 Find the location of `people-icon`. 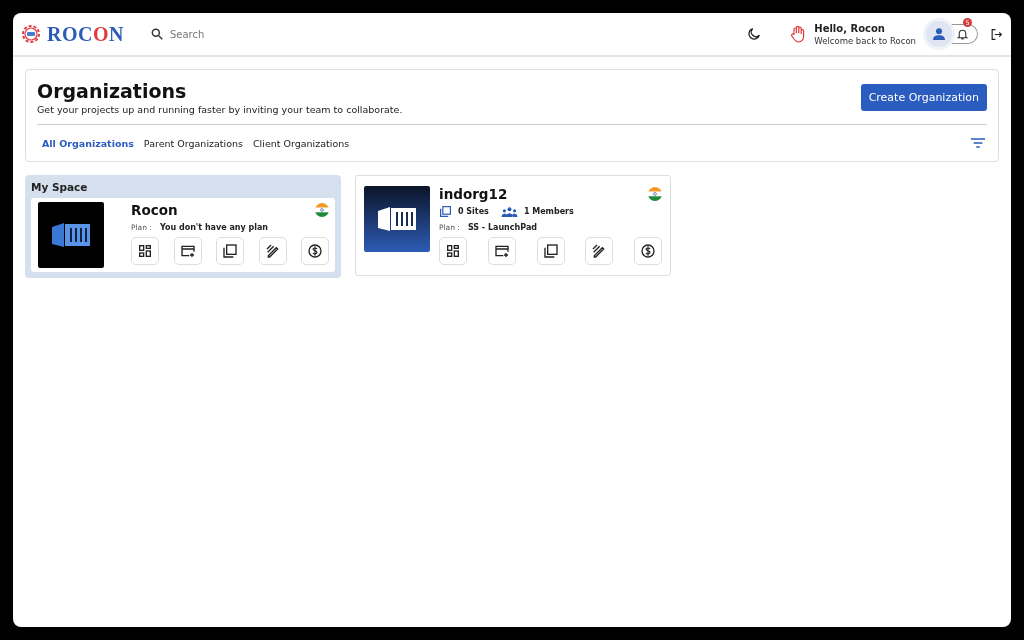

people-icon is located at coordinates (509, 211).